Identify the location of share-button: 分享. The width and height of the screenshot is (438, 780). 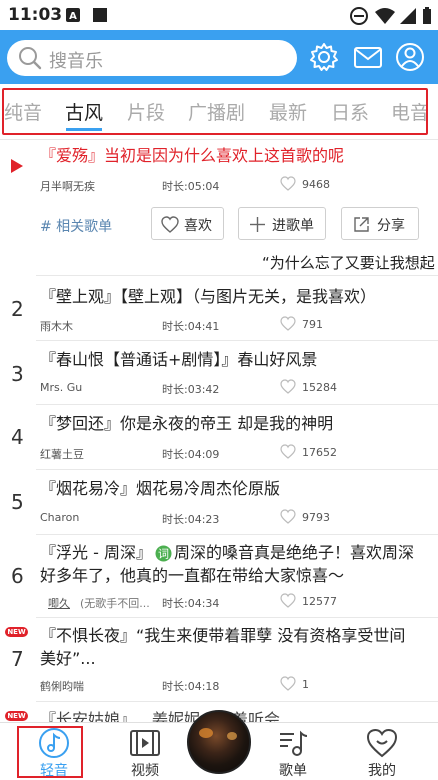
(380, 223).